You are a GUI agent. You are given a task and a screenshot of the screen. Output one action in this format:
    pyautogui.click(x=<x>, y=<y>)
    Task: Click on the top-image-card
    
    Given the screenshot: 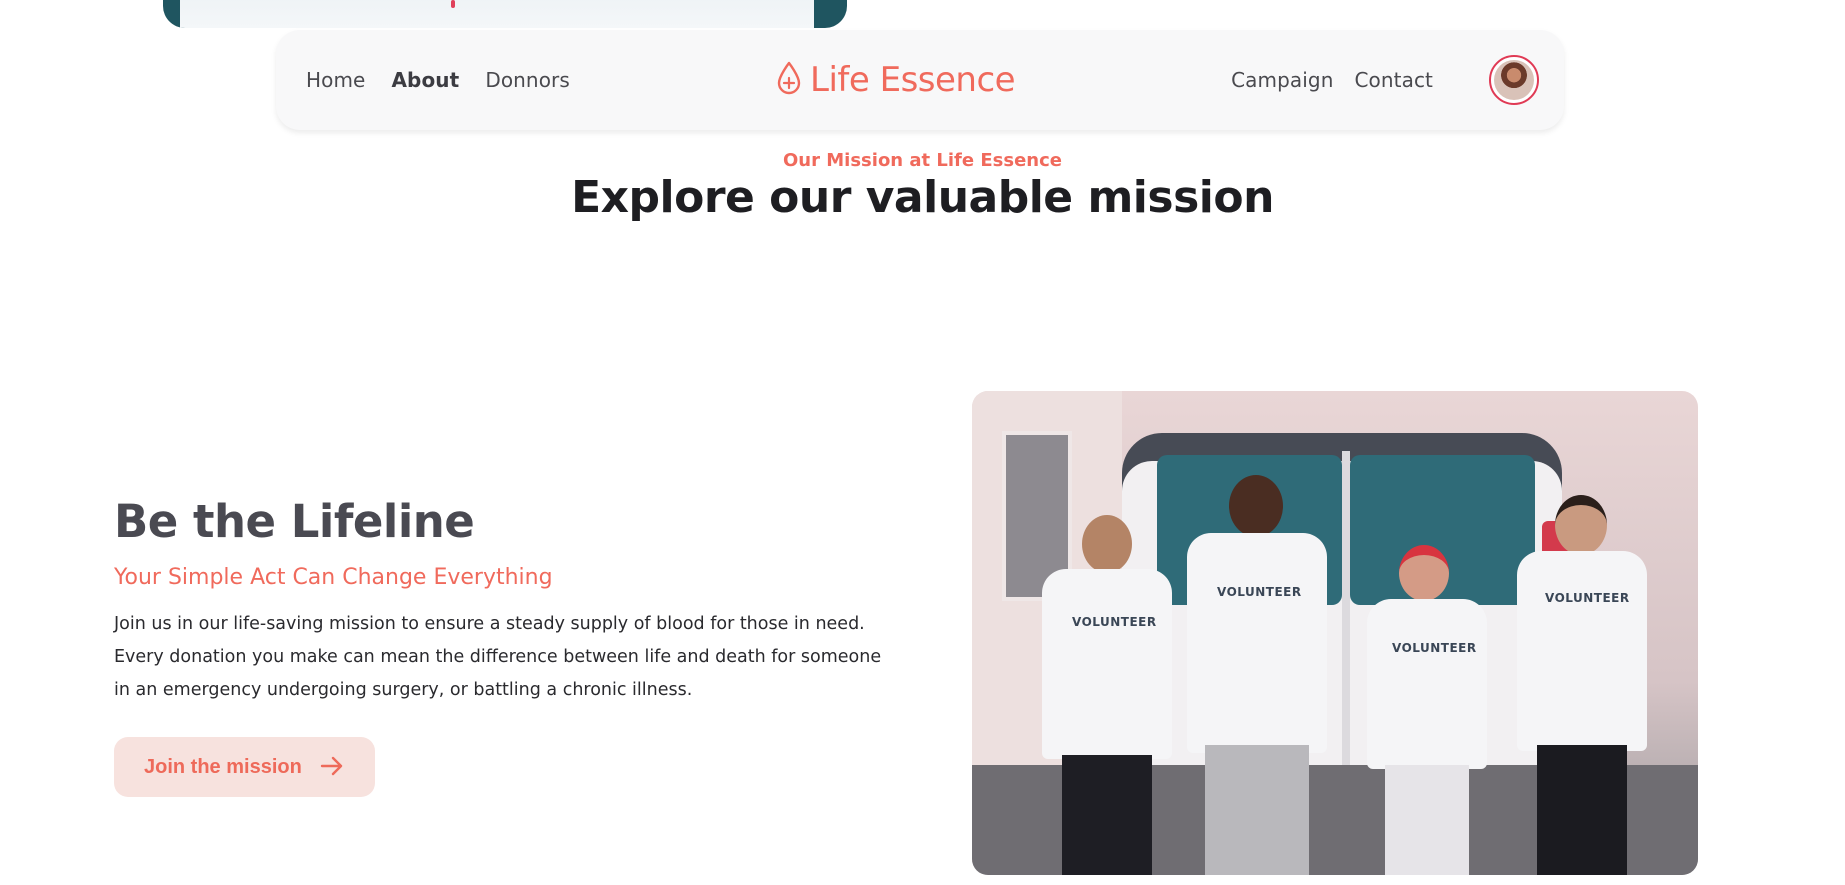 What is the action you would take?
    pyautogui.click(x=505, y=14)
    